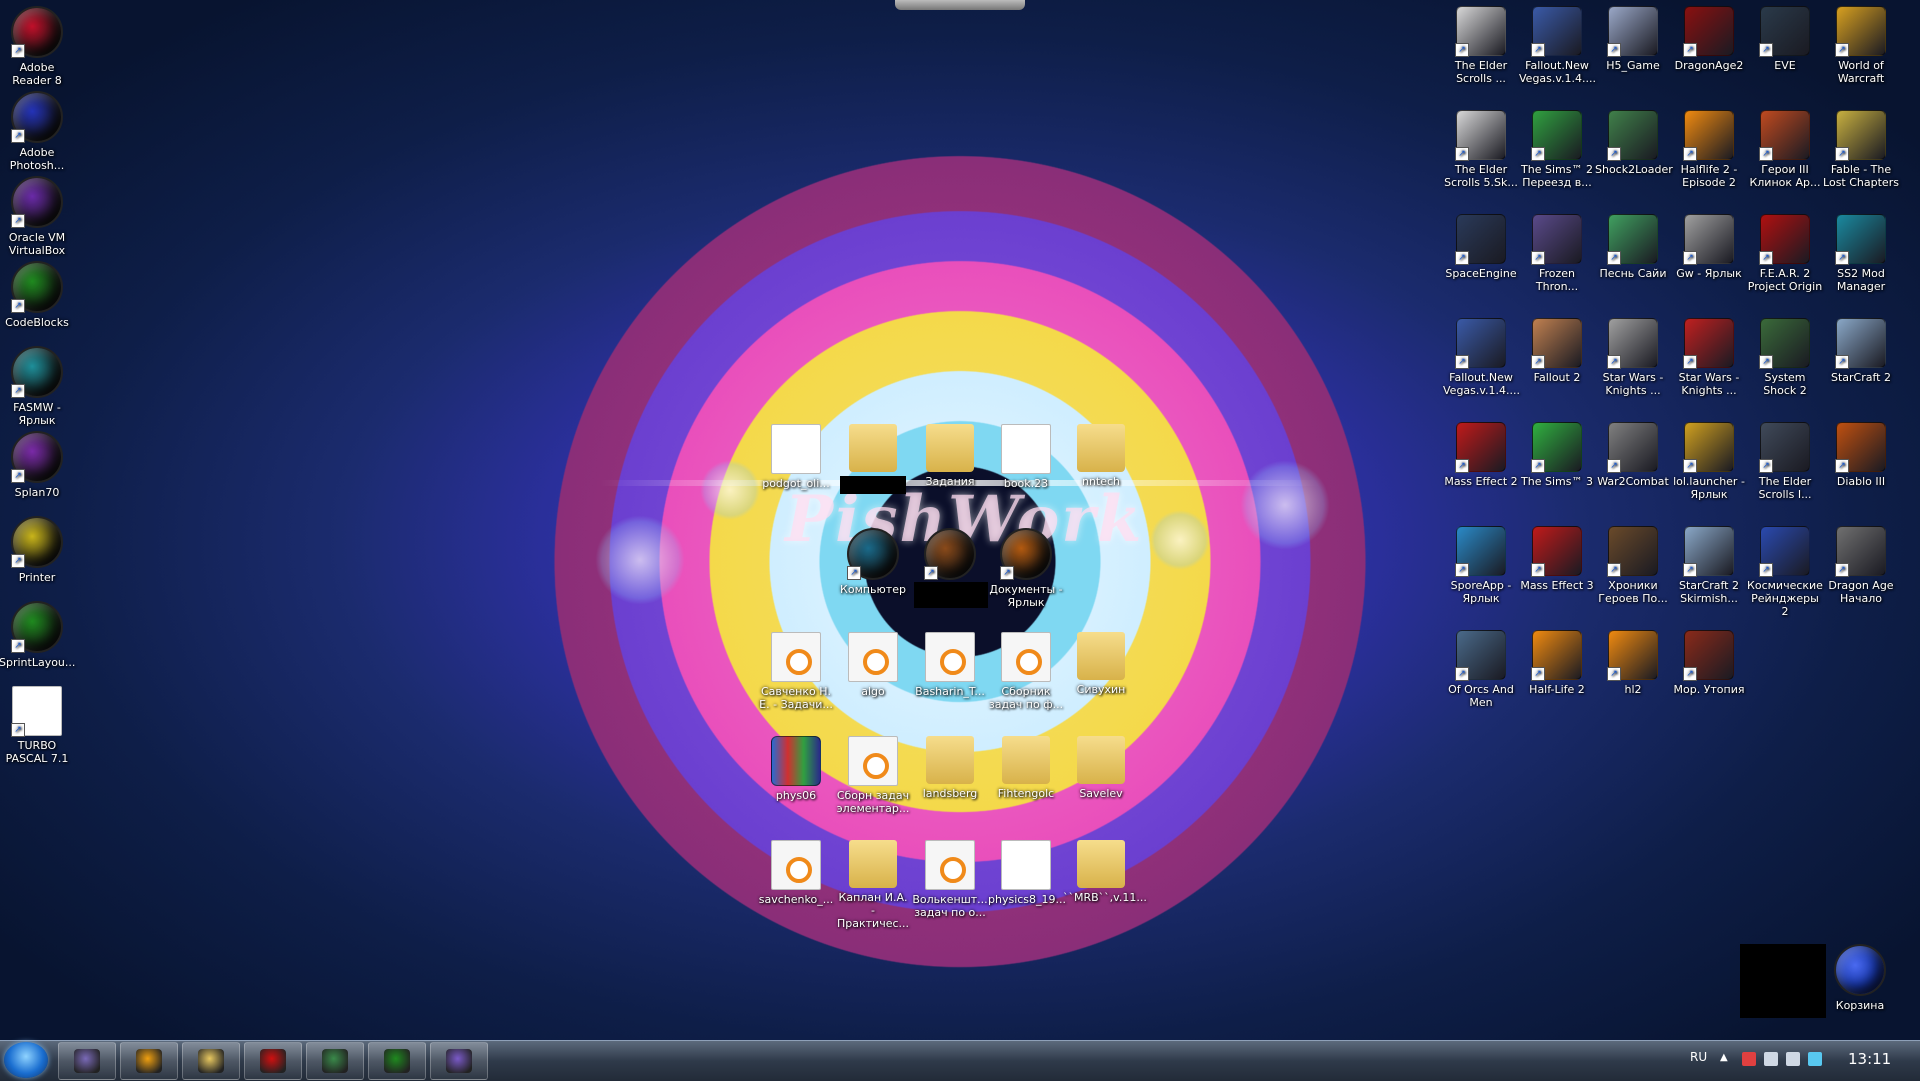 This screenshot has height=1081, width=1920. What do you see at coordinates (26, 1060) in the screenshot?
I see `start-button` at bounding box center [26, 1060].